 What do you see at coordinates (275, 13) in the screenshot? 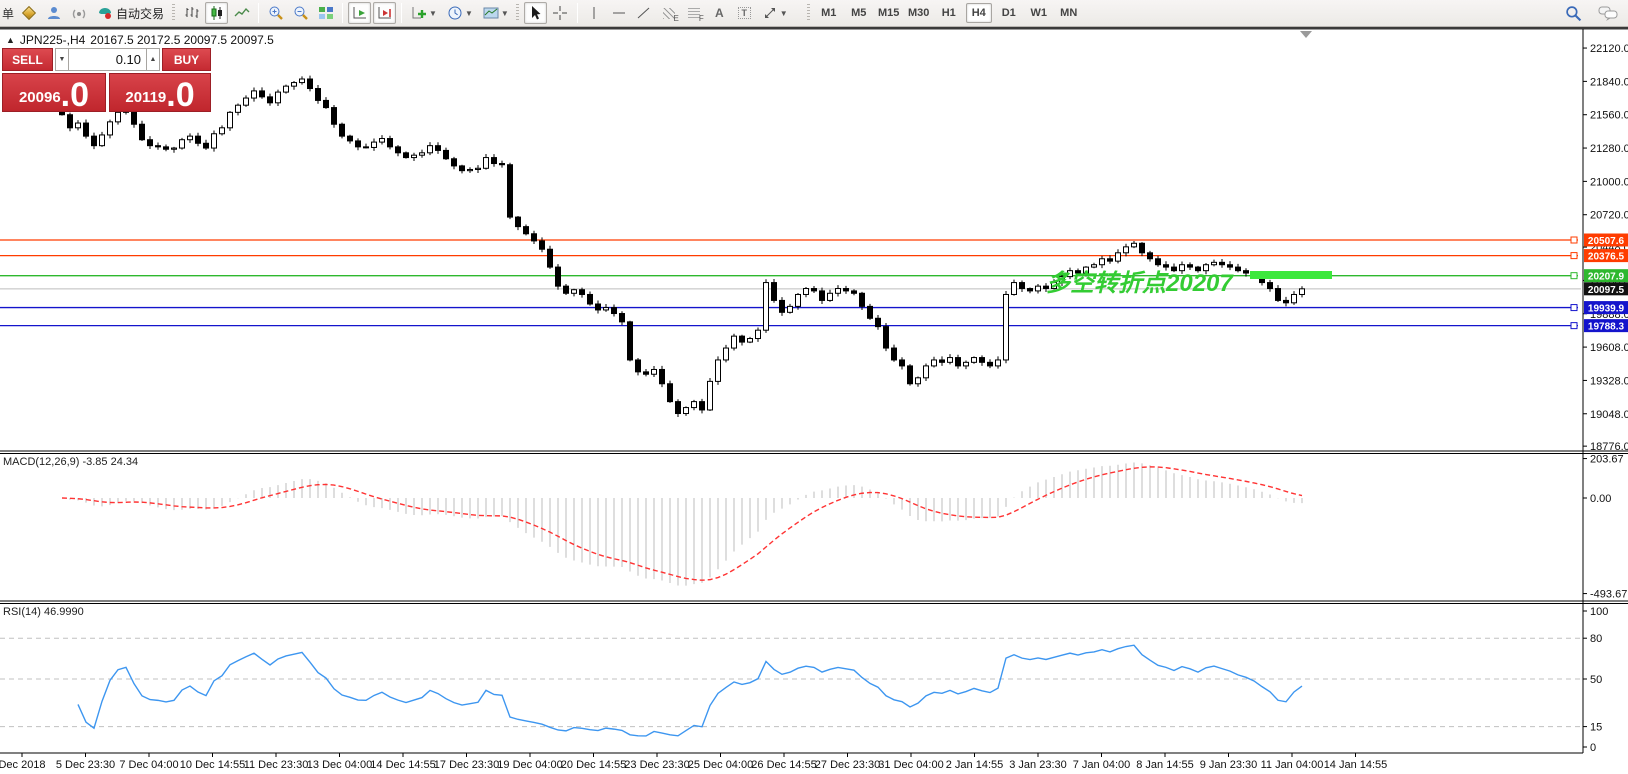
I see `zoom-in-button` at bounding box center [275, 13].